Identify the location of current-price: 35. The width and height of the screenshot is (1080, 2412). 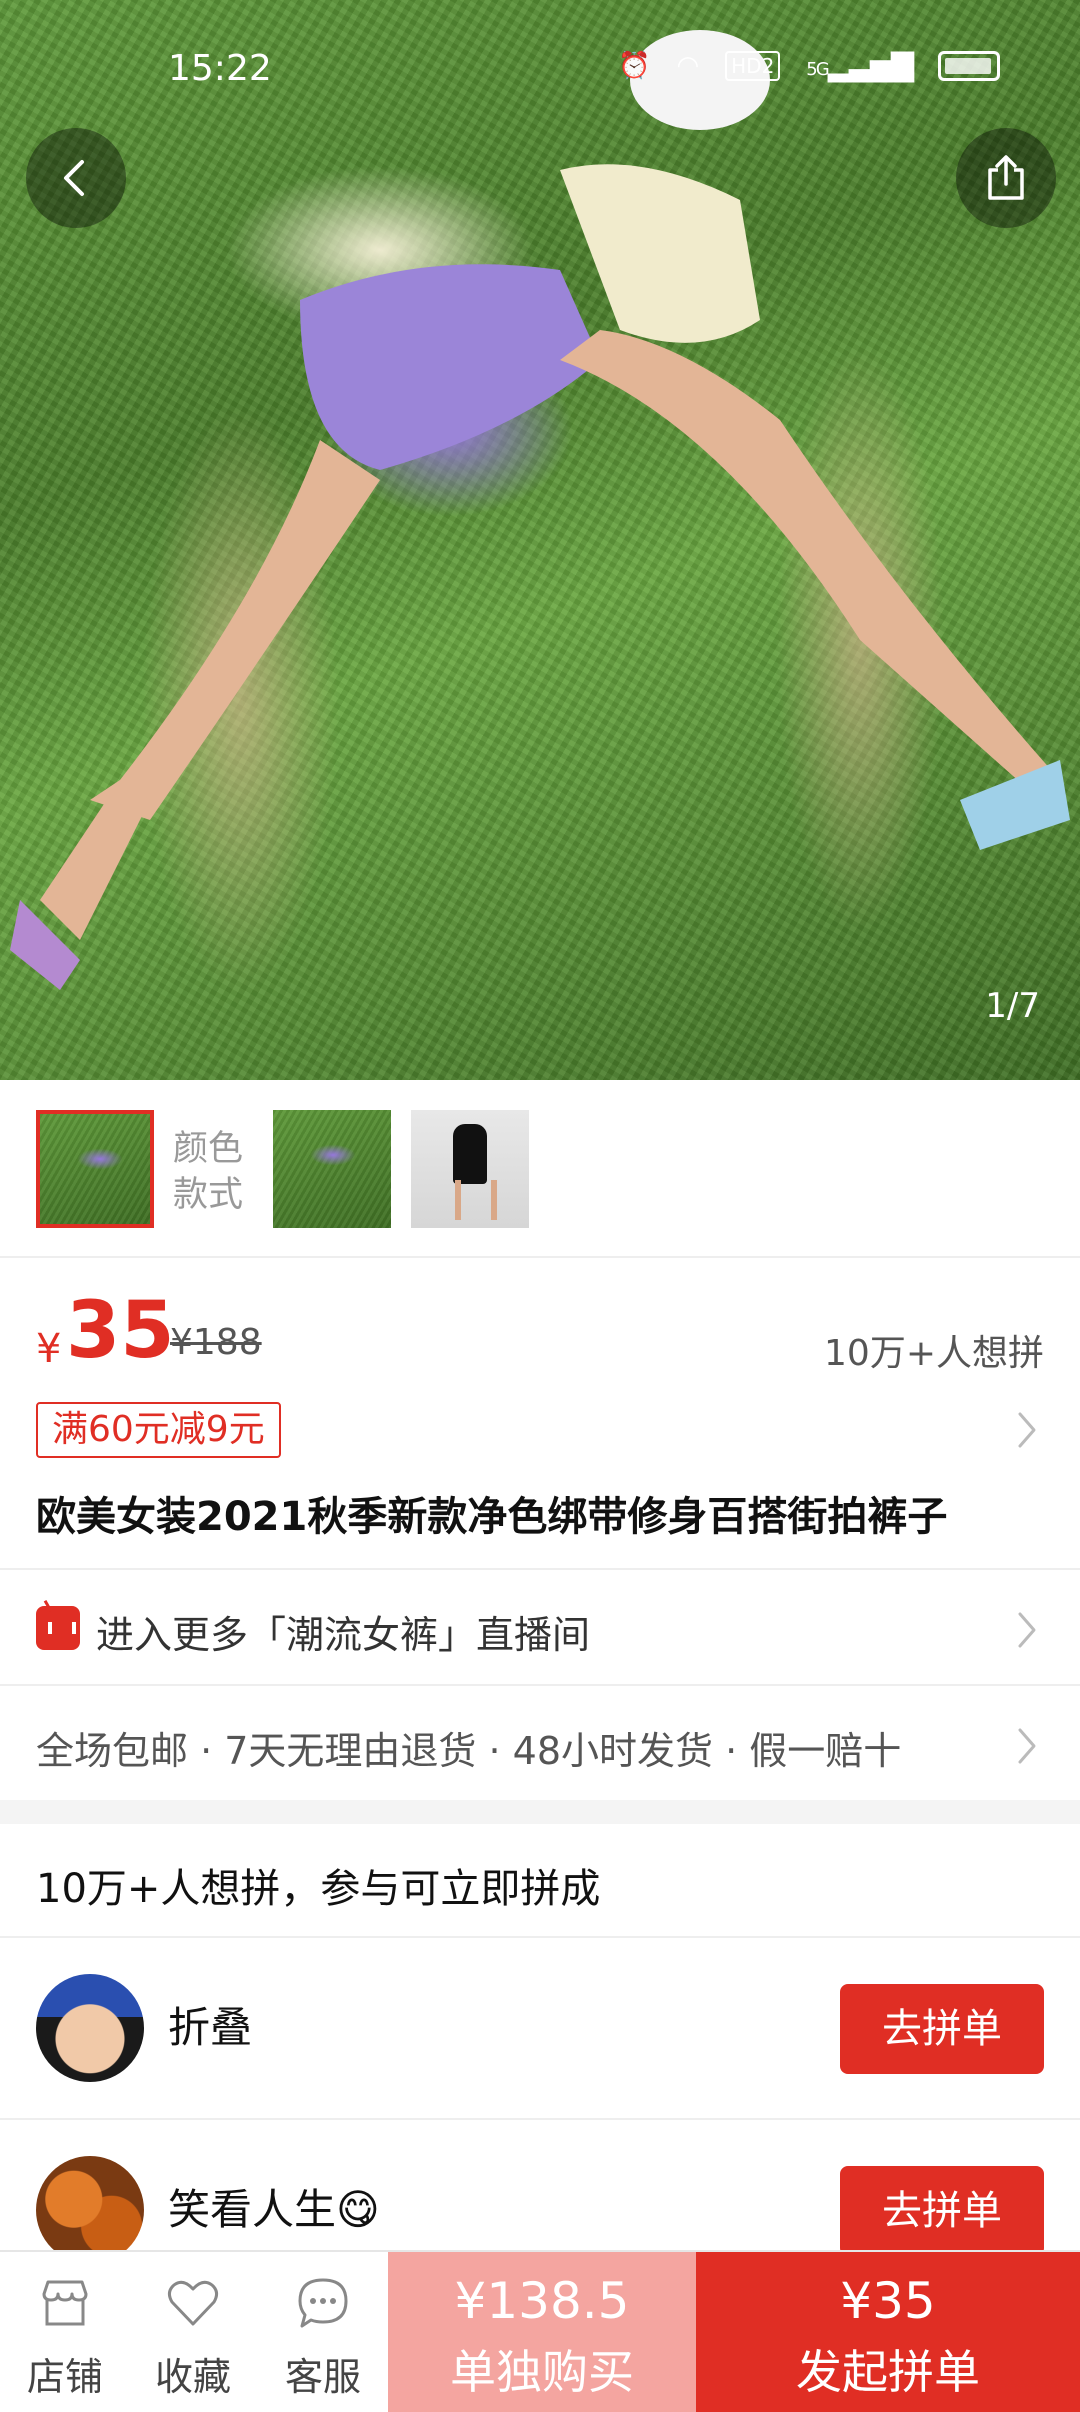
(120, 1331).